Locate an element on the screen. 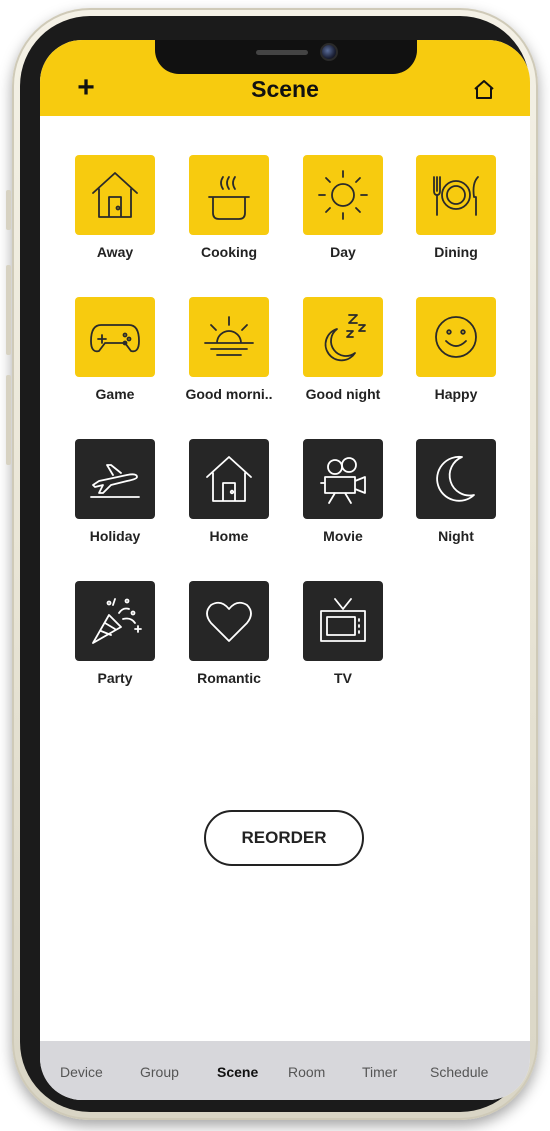  scene-tile-tv: TV is located at coordinates (343, 641).